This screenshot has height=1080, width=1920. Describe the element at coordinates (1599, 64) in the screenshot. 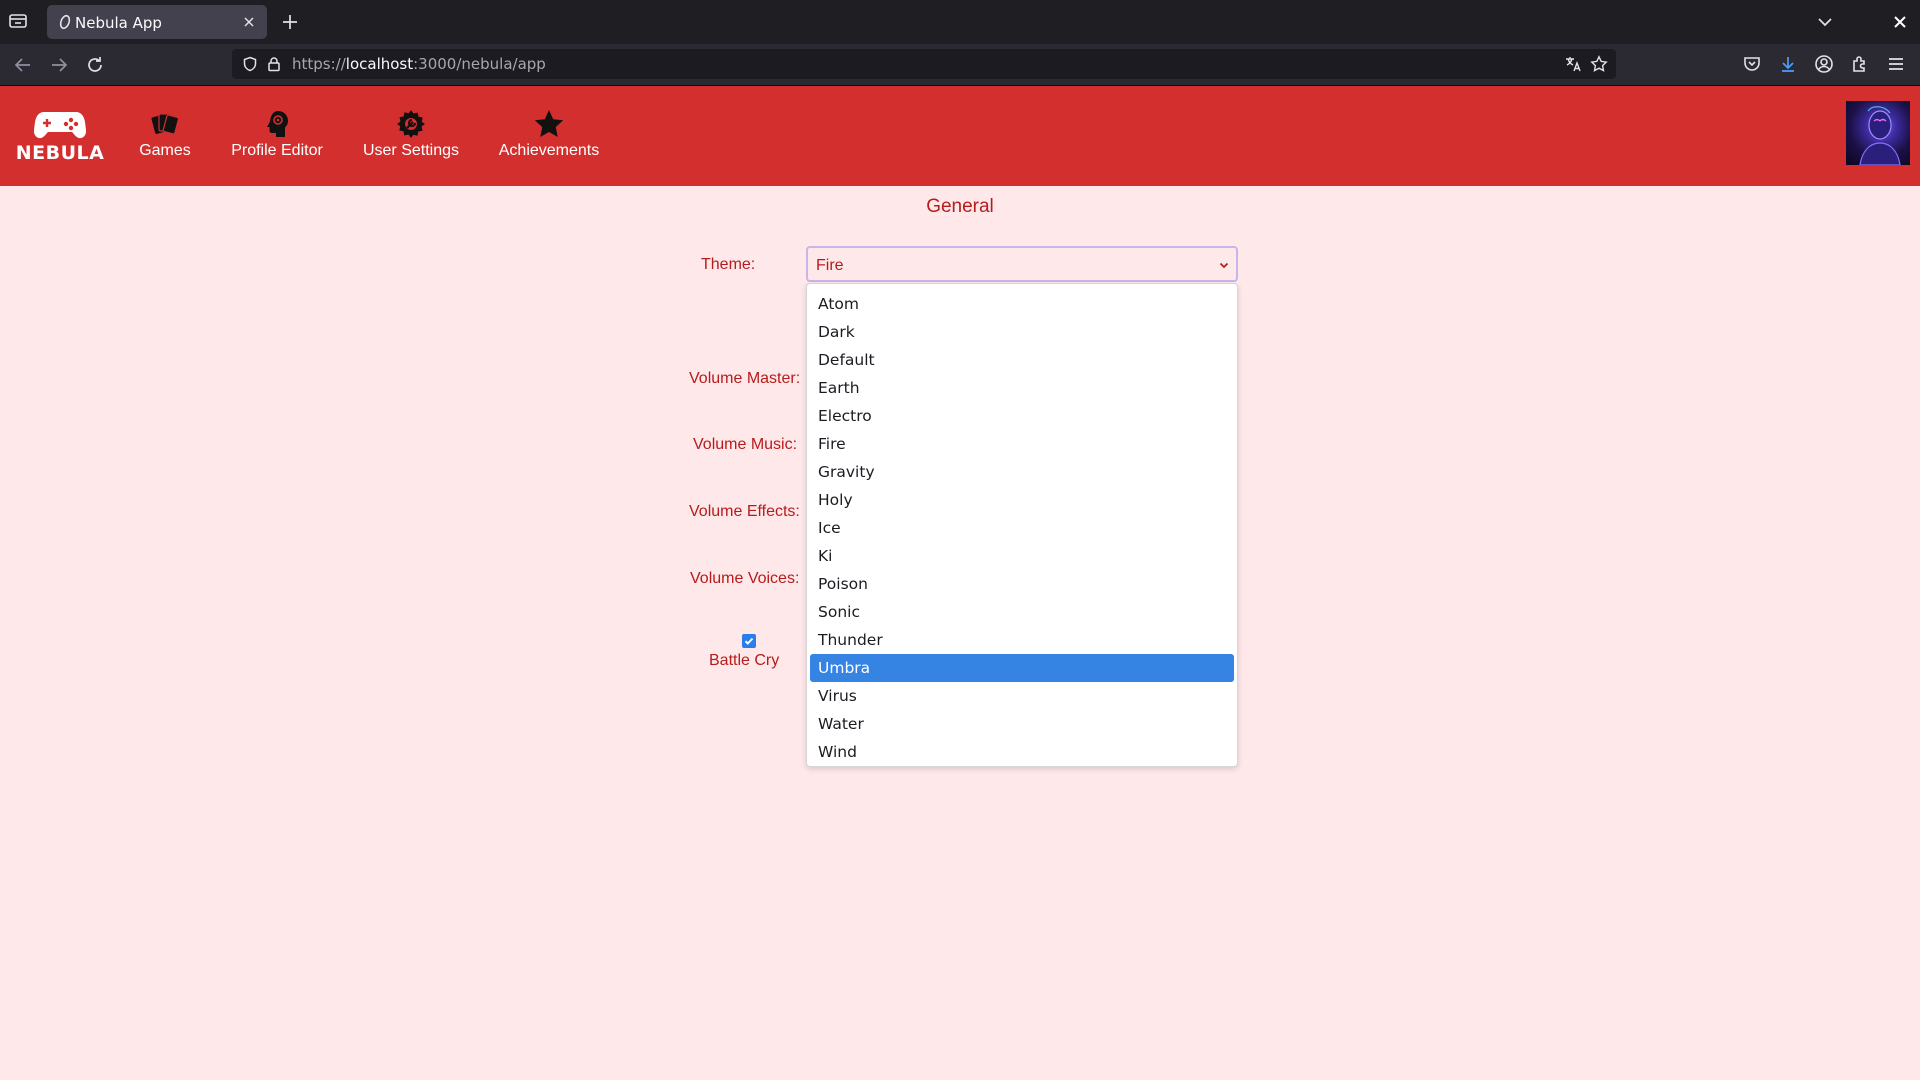

I see `bookmark-star-icon` at that location.